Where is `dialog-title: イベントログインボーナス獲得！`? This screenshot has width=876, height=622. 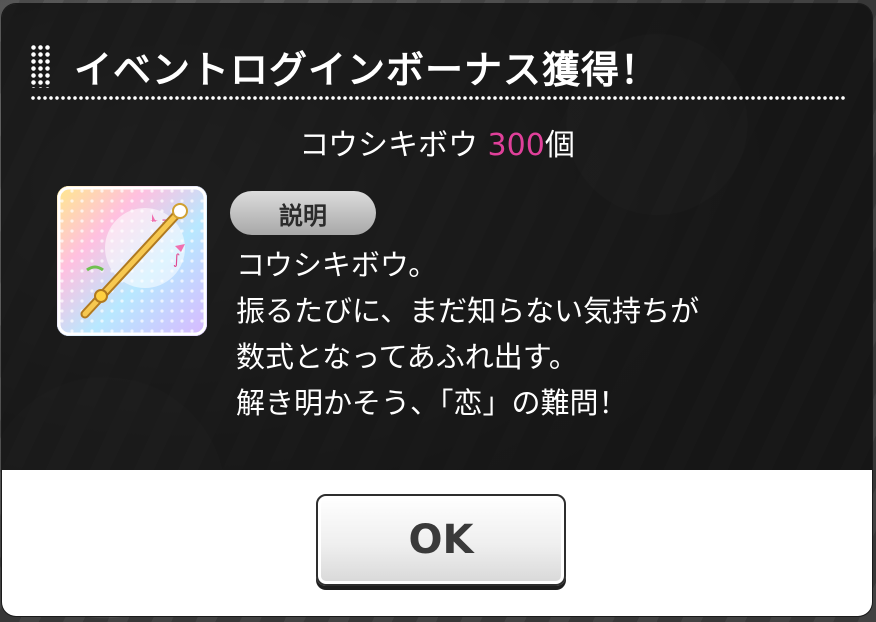
dialog-title: イベントログインボーナス獲得！ is located at coordinates (367, 69).